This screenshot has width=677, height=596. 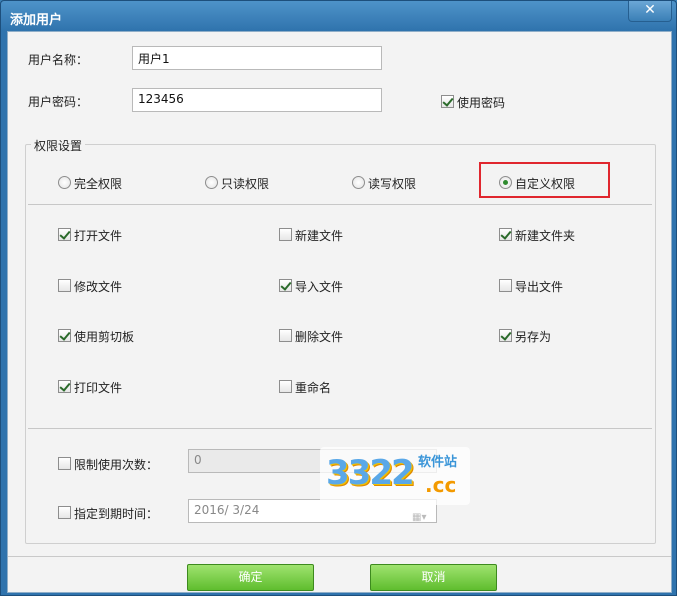 What do you see at coordinates (285, 234) in the screenshot?
I see `checkbox-new-file` at bounding box center [285, 234].